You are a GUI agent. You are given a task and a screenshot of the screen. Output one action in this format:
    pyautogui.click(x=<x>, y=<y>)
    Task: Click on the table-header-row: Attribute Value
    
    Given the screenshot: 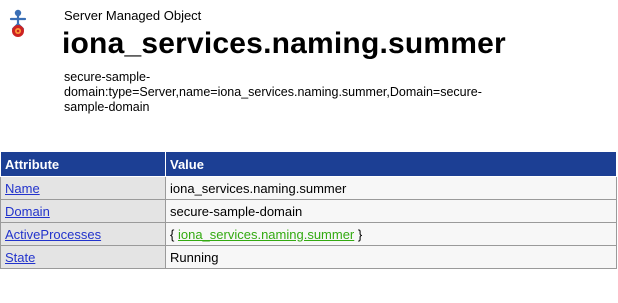 What is the action you would take?
    pyautogui.click(x=308, y=164)
    